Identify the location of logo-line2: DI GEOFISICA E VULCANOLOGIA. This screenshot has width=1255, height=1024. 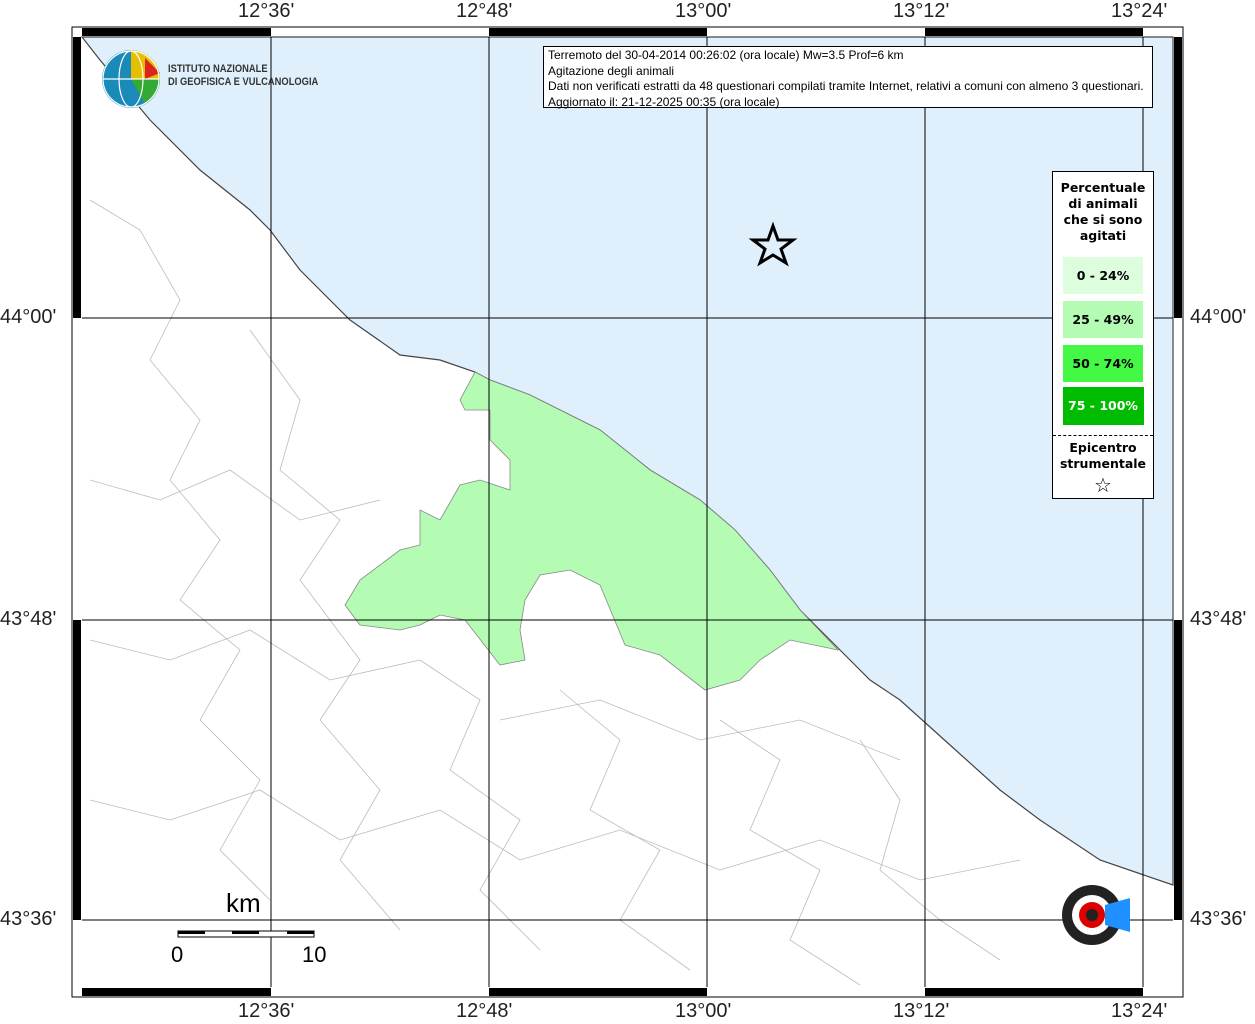
(243, 82).